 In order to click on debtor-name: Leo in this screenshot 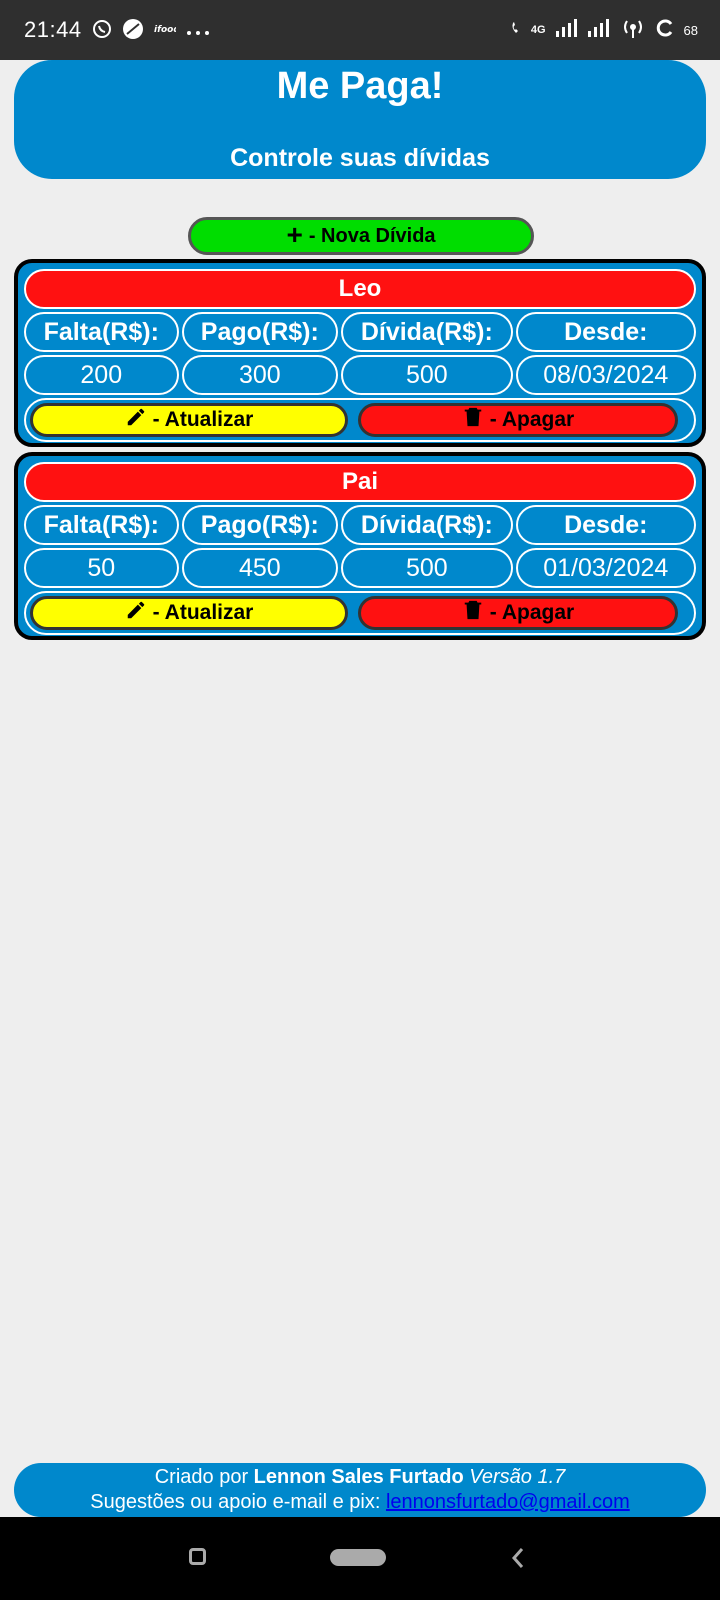, I will do `click(360, 289)`.